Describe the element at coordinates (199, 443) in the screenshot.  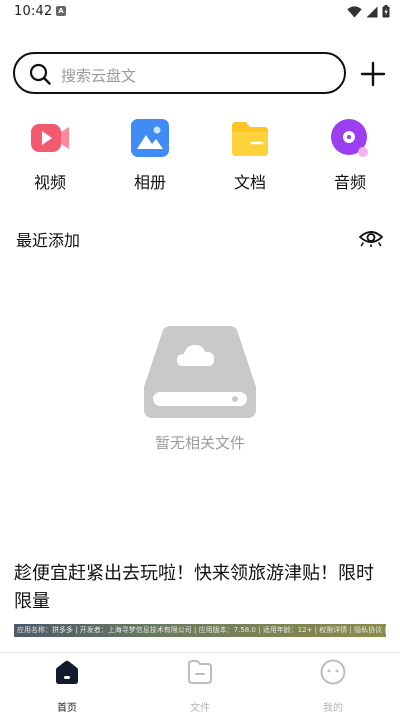
I see `empty-text: 暂无相关文件` at that location.